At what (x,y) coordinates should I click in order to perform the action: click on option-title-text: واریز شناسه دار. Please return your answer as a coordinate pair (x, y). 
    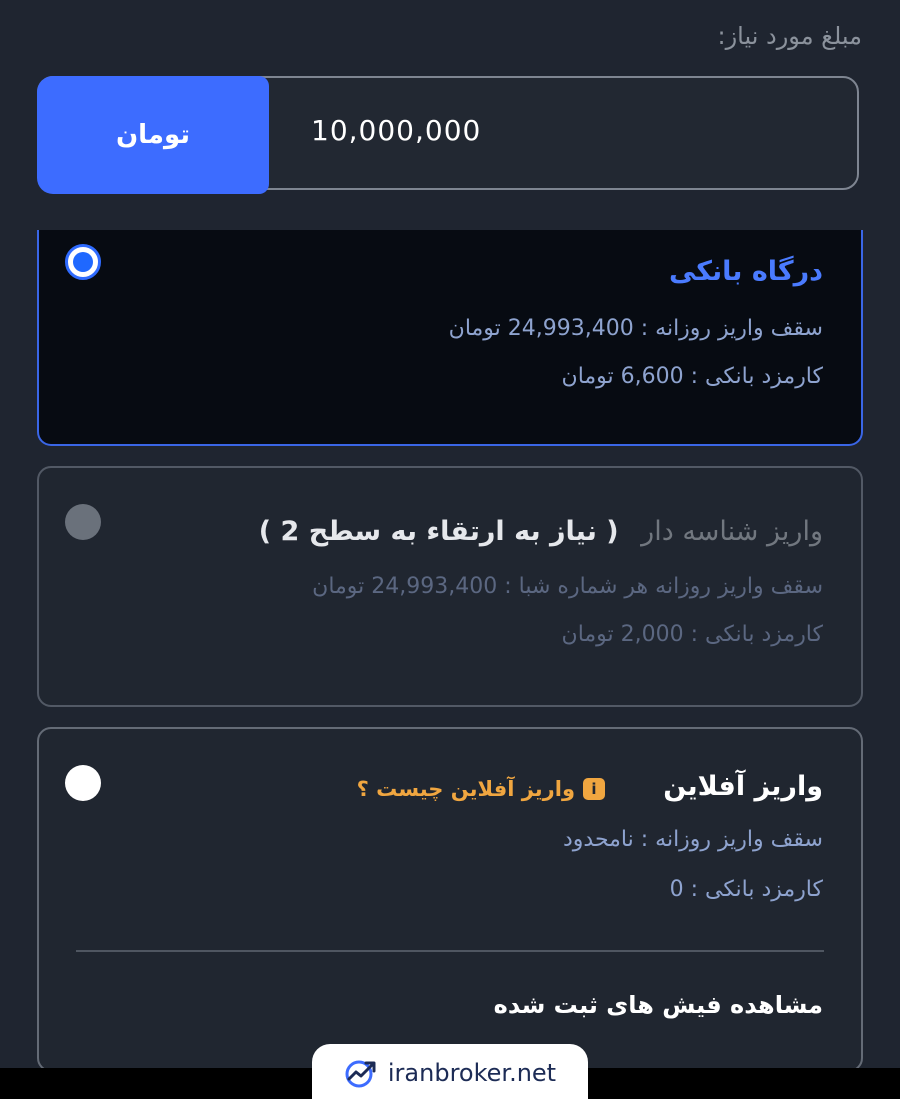
    Looking at the image, I should click on (732, 531).